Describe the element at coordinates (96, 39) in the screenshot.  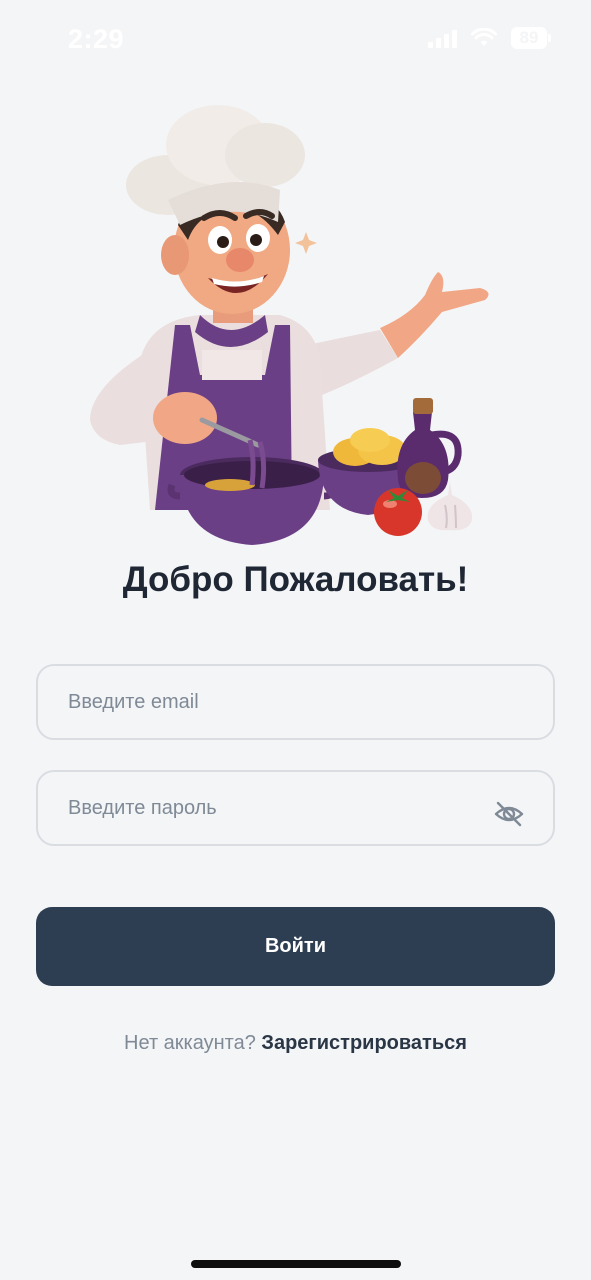
I see `status-time: 2:29` at that location.